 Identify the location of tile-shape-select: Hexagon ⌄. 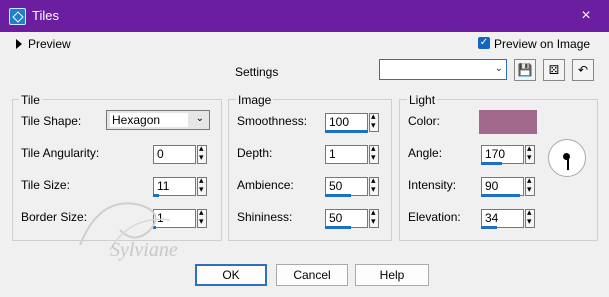
(158, 120).